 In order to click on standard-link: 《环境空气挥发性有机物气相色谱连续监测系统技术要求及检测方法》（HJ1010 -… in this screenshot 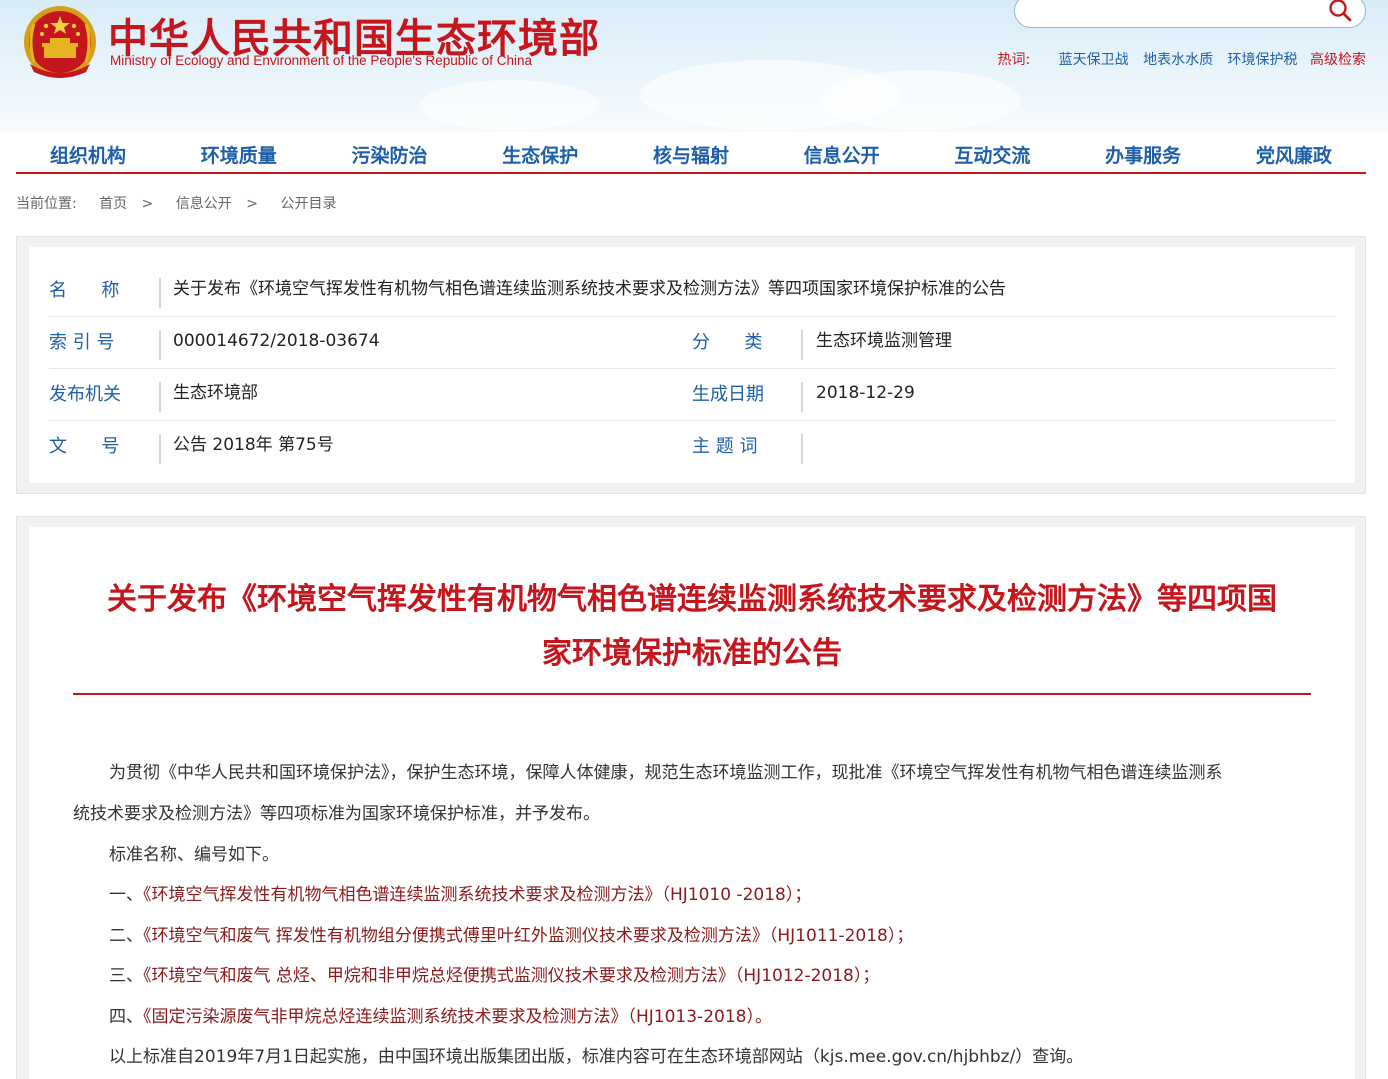, I will do `click(477, 895)`.